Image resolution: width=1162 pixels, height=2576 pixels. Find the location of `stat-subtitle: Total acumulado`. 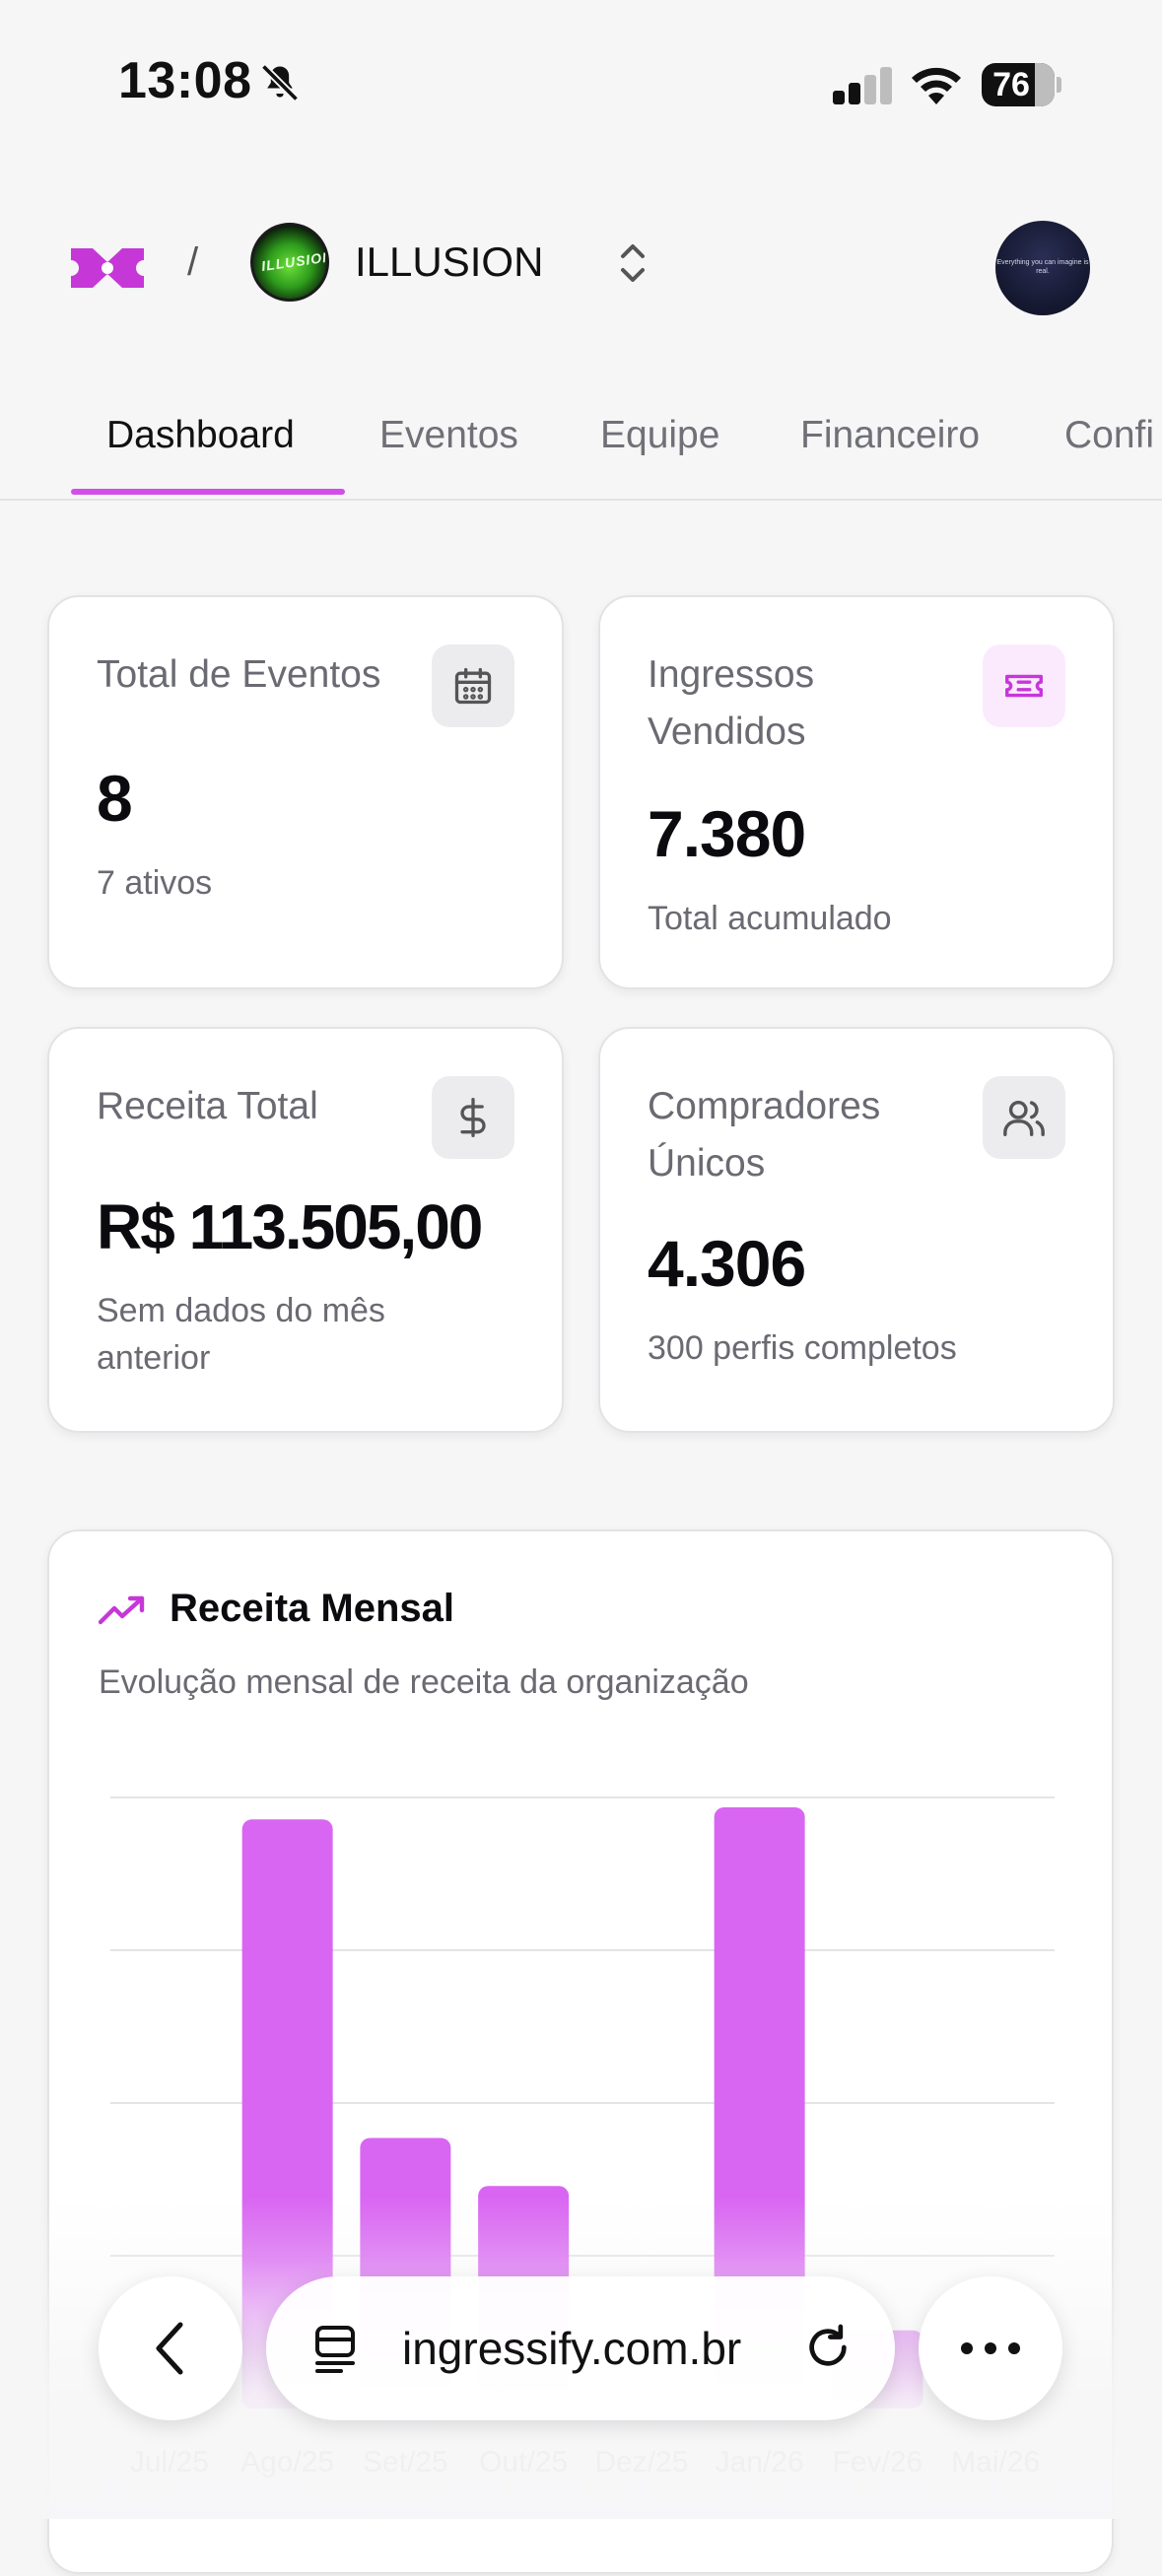

stat-subtitle: Total acumulado is located at coordinates (770, 918).